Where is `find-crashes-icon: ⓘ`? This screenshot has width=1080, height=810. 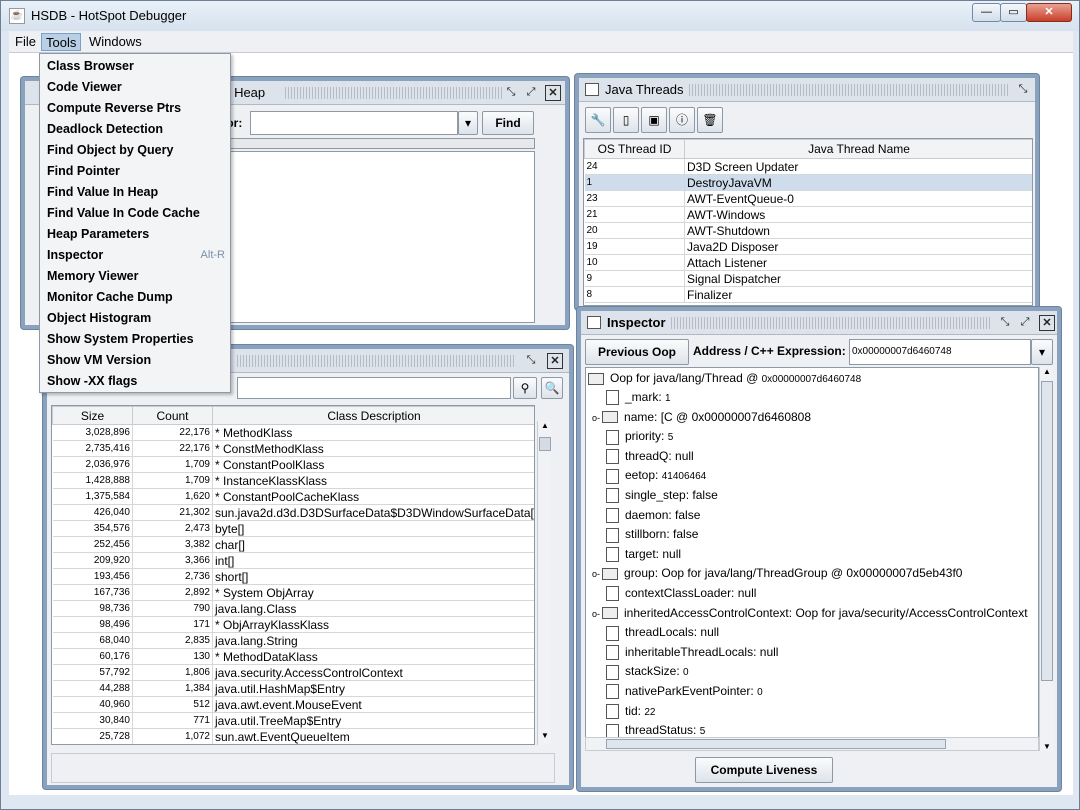 find-crashes-icon: ⓘ is located at coordinates (682, 120).